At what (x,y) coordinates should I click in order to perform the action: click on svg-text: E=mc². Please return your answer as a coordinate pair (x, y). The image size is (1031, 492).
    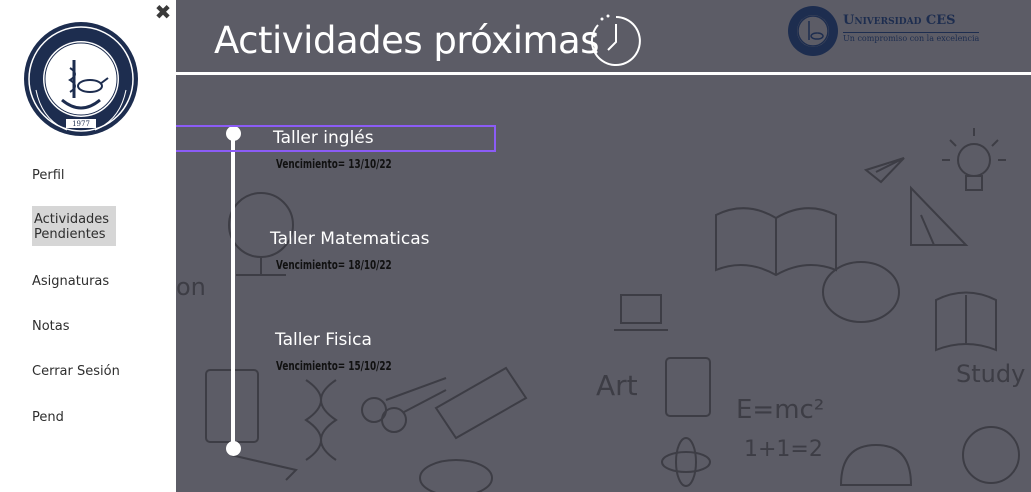
    Looking at the image, I should click on (780, 410).